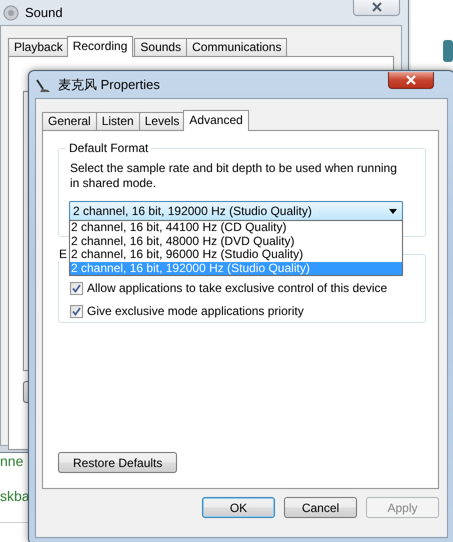 This screenshot has width=453, height=542. What do you see at coordinates (236, 241) in the screenshot?
I see `dropdown-option: 2 channel, 16 bit, 48000 Hz (DVD Quality)` at bounding box center [236, 241].